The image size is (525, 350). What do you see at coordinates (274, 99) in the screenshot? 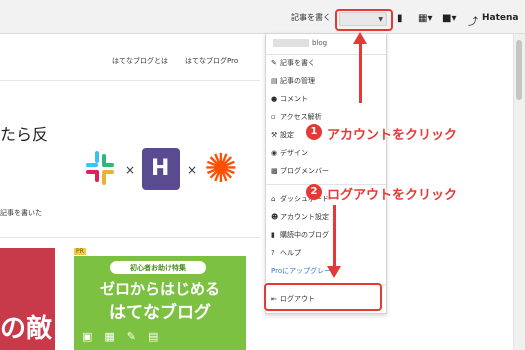
I see `comment-icon: ●` at bounding box center [274, 99].